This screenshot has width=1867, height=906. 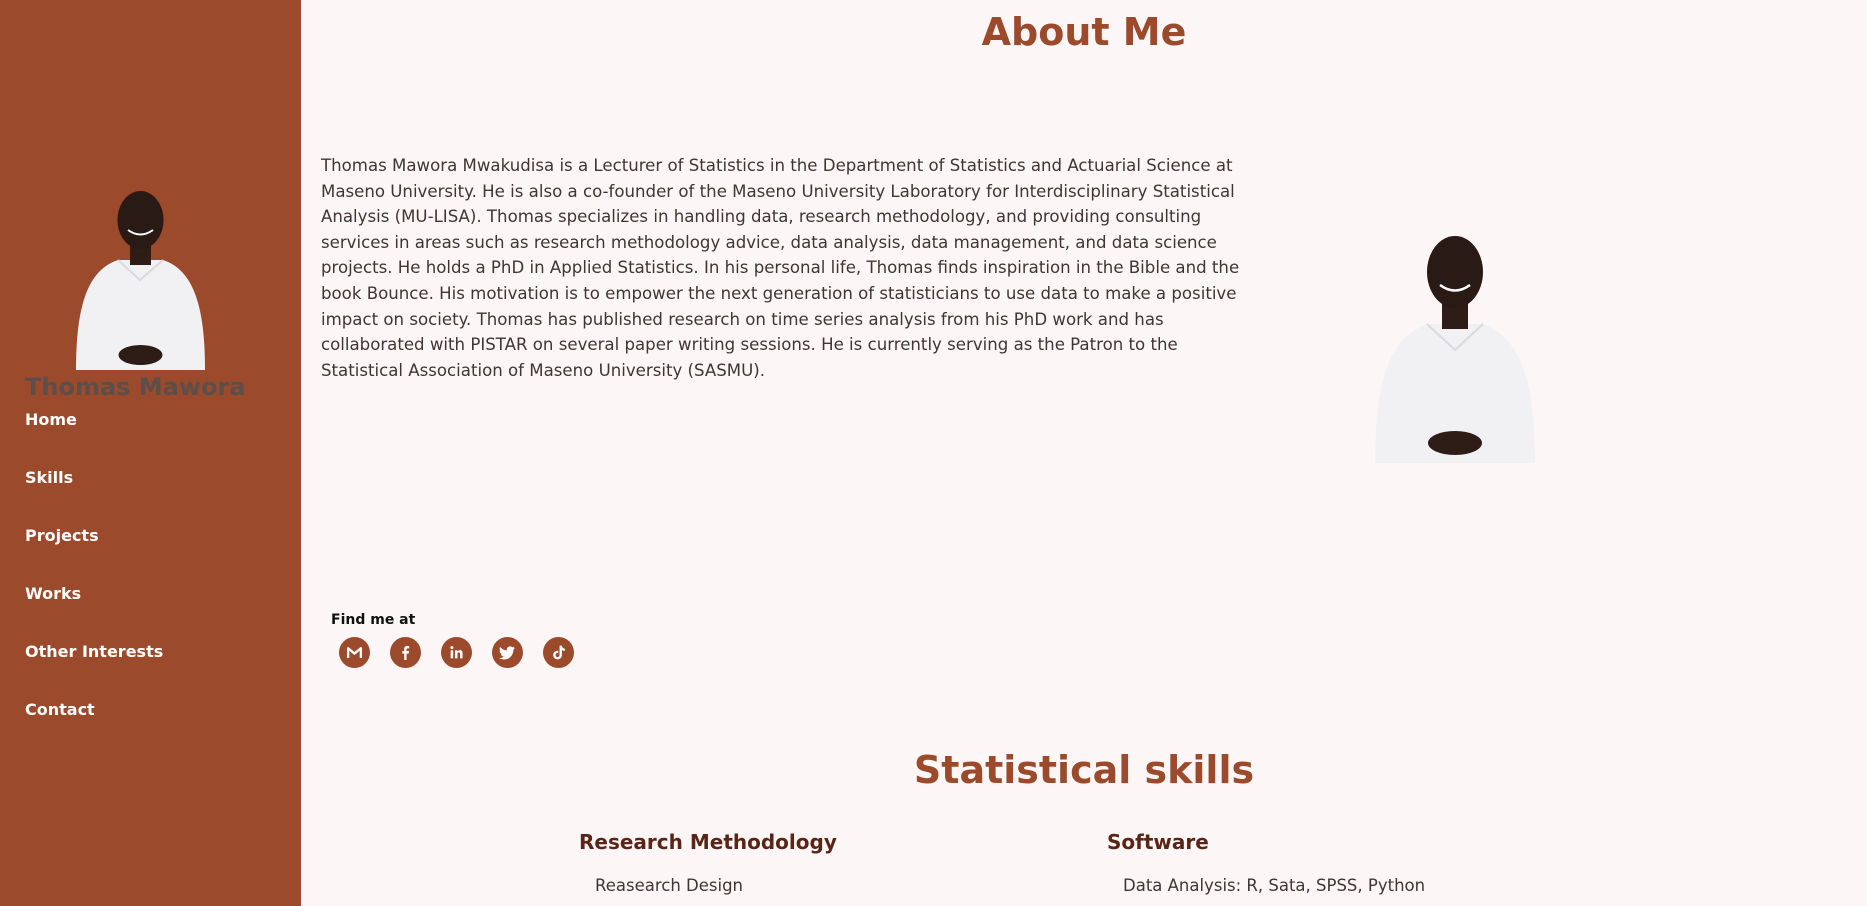 I want to click on twitter-icon, so click(x=507, y=653).